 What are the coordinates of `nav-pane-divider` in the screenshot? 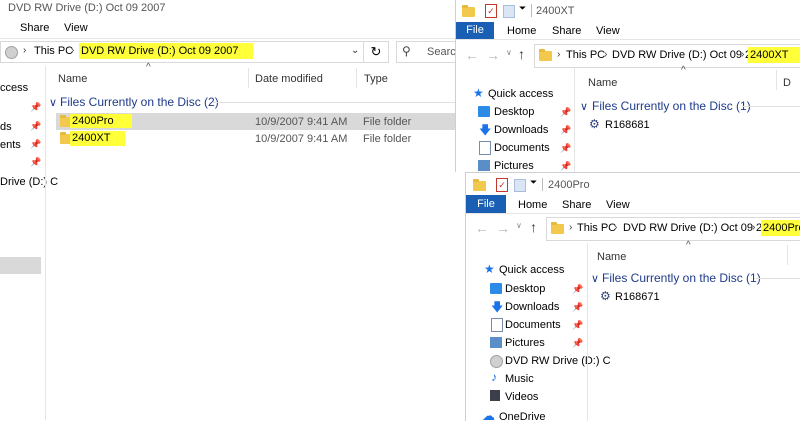 It's located at (45, 243).